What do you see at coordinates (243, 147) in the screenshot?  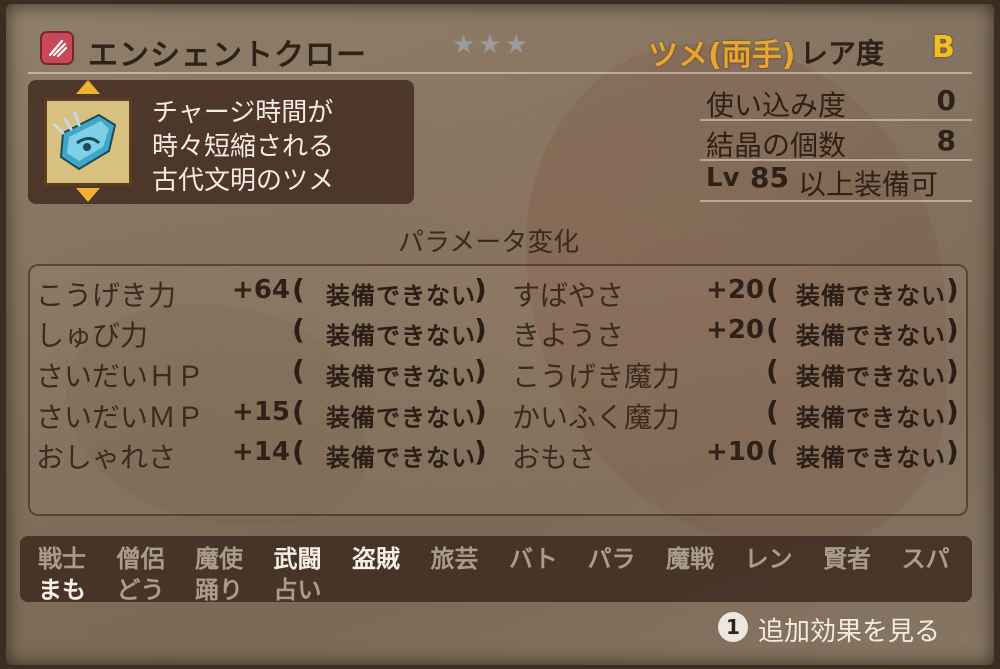 I see `description-line-2: 時々短縮される` at bounding box center [243, 147].